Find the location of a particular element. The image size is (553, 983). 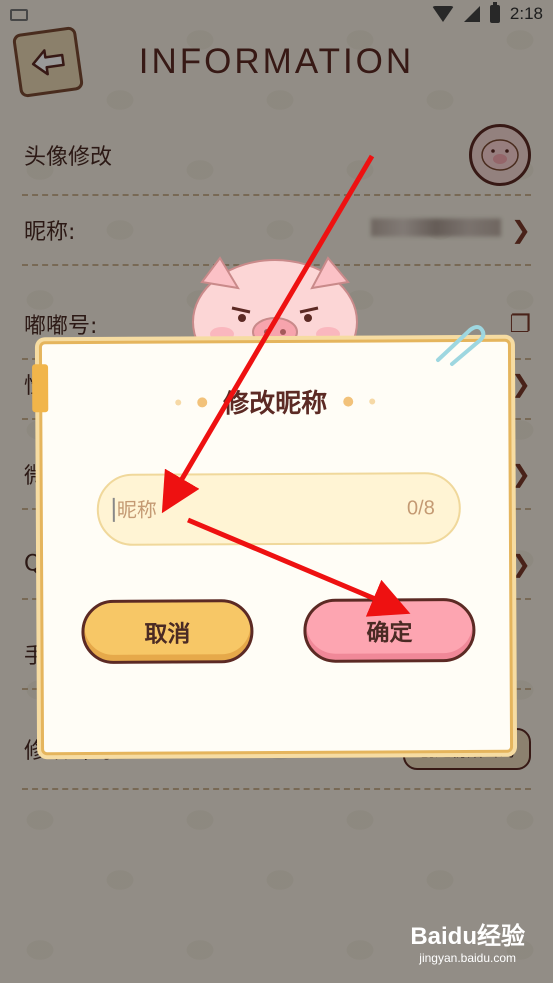

paperclip-icon is located at coordinates (461, 345).